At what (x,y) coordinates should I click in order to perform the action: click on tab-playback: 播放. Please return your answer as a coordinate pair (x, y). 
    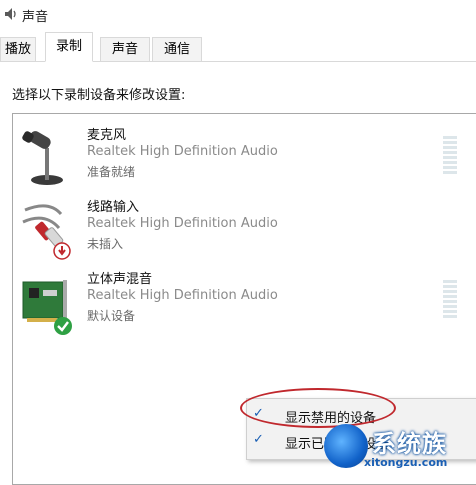
    Looking at the image, I should click on (18, 49).